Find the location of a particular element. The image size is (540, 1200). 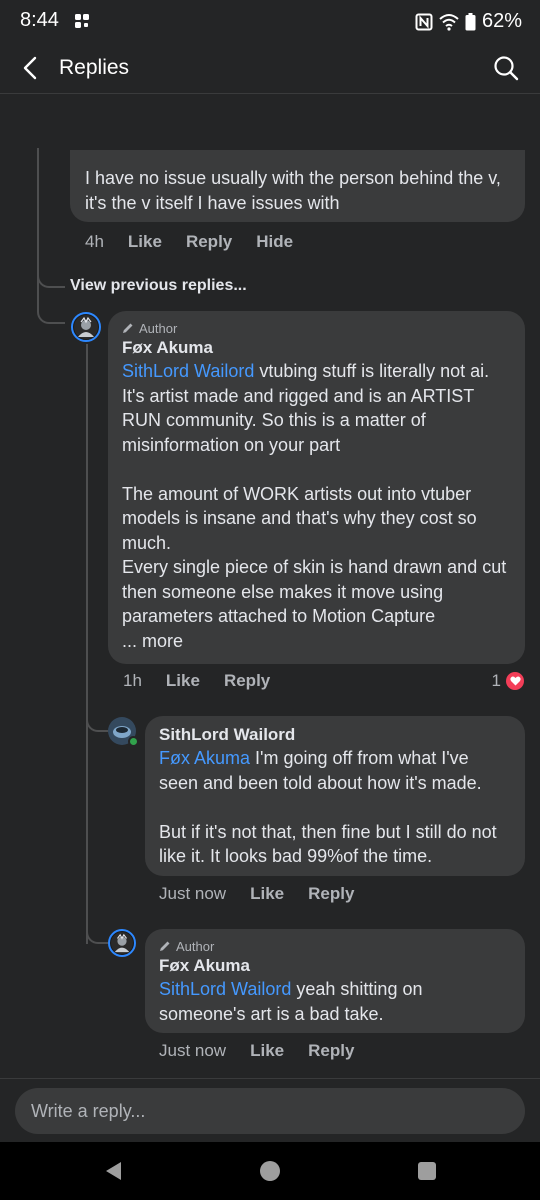

battery-icon is located at coordinates (470, 21).